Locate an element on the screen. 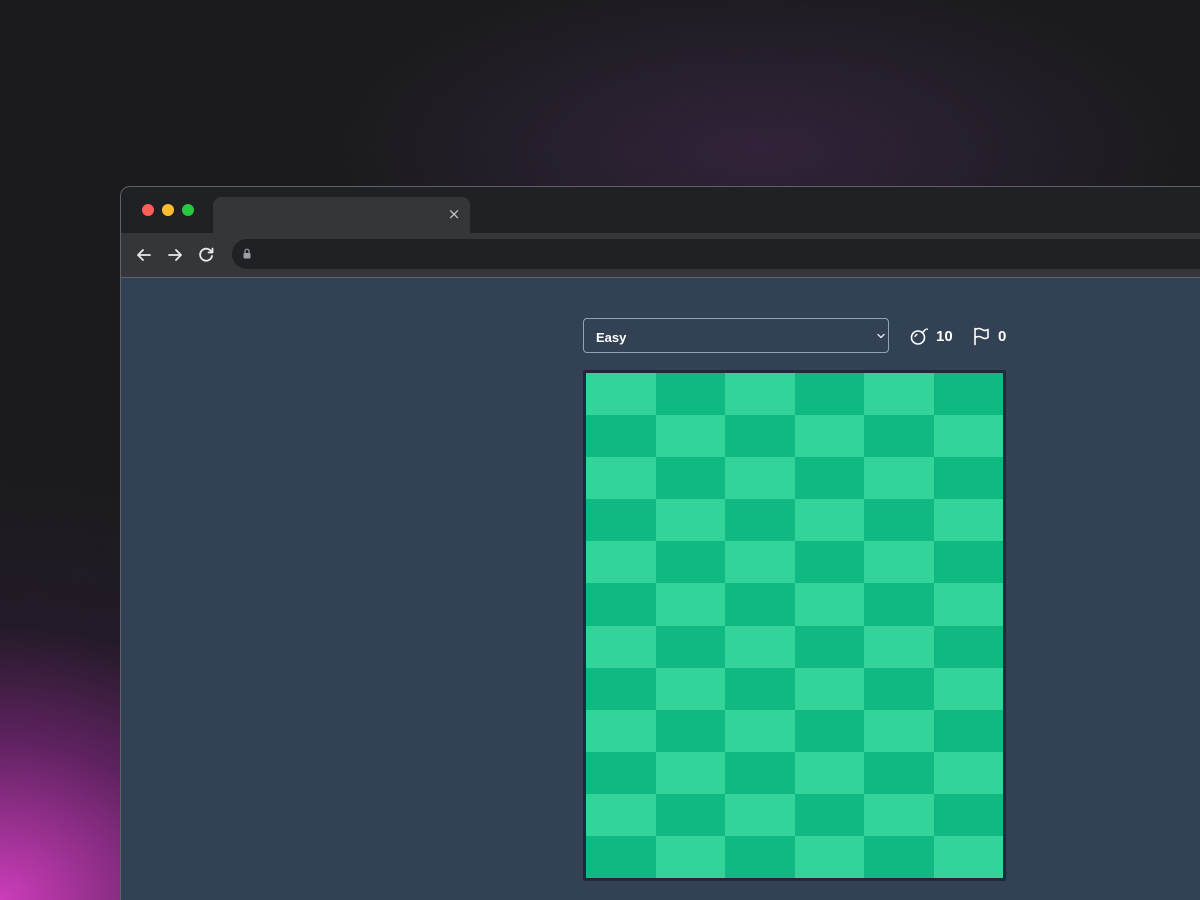 The width and height of the screenshot is (1200, 900). reload-icon is located at coordinates (206, 254).